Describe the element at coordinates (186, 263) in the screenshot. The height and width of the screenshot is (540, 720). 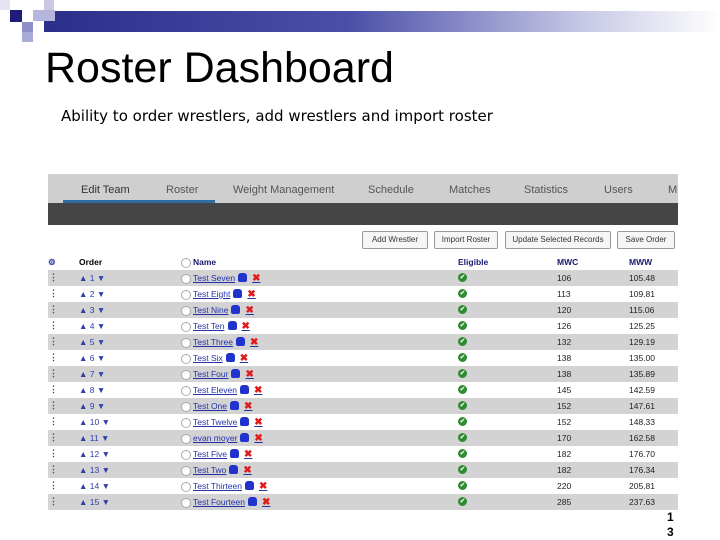
I see `select-all-checkbox` at that location.